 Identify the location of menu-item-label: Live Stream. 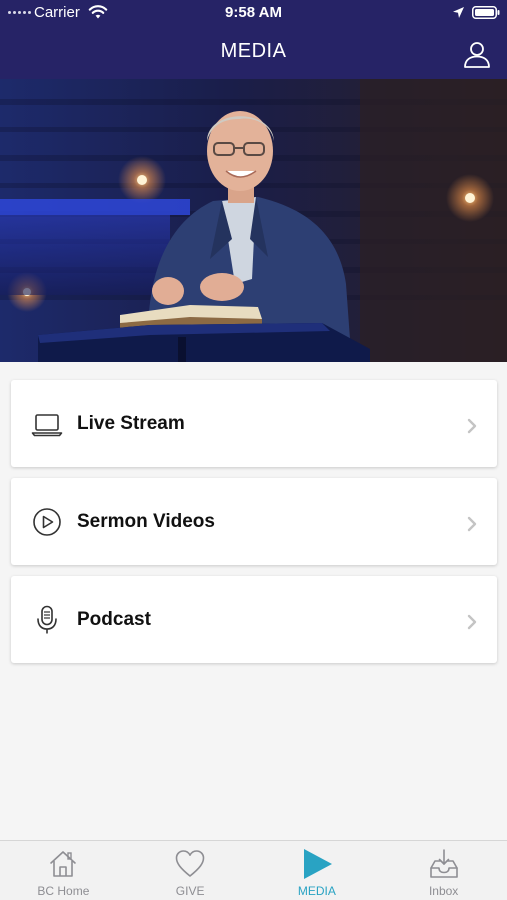
(131, 423).